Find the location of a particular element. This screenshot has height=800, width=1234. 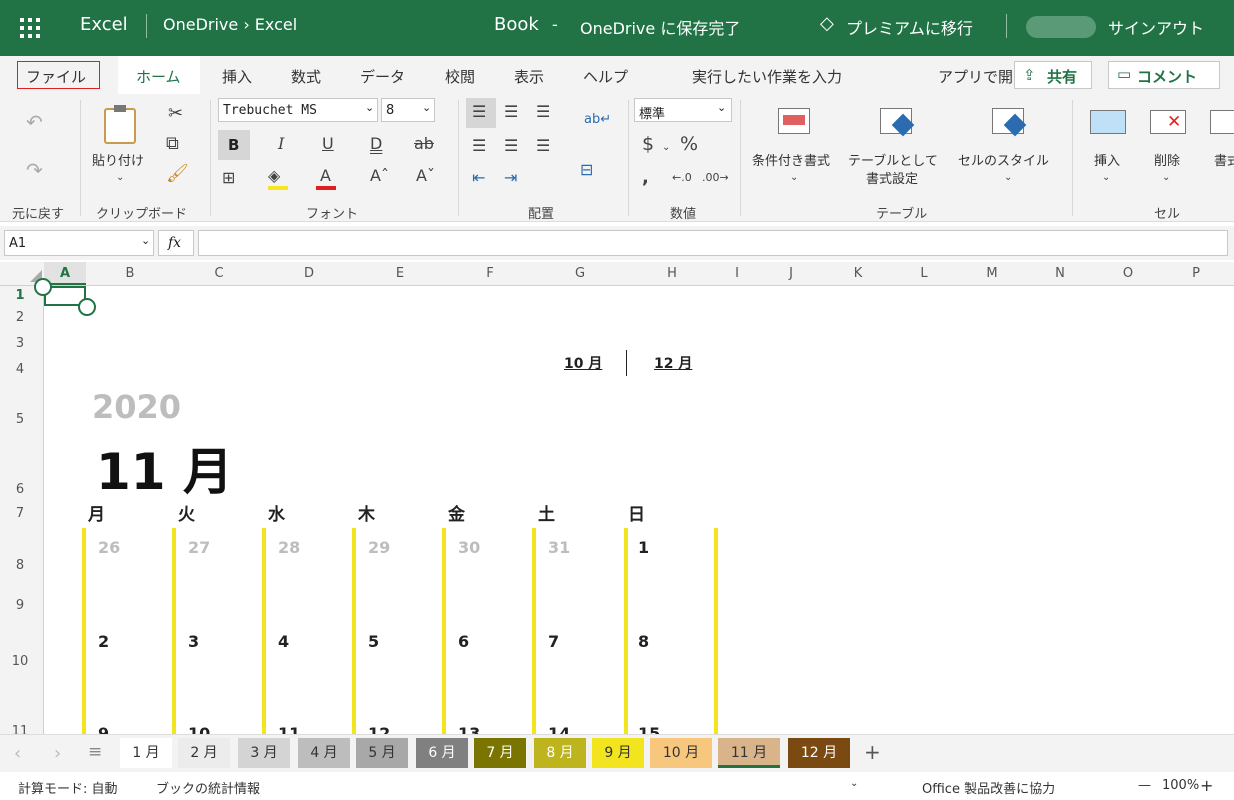

column-header: N is located at coordinates (1060, 273).